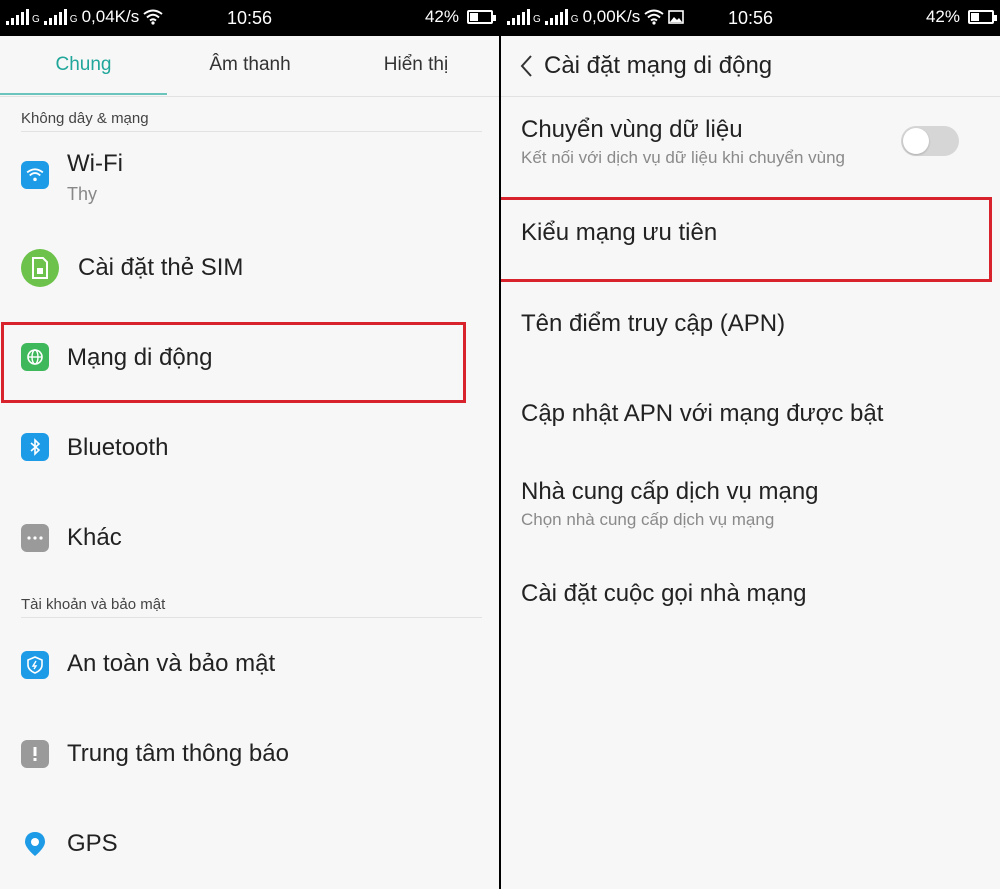 Image resolution: width=1000 pixels, height=889 pixels. What do you see at coordinates (83, 94) in the screenshot?
I see `active-tab-indicator` at bounding box center [83, 94].